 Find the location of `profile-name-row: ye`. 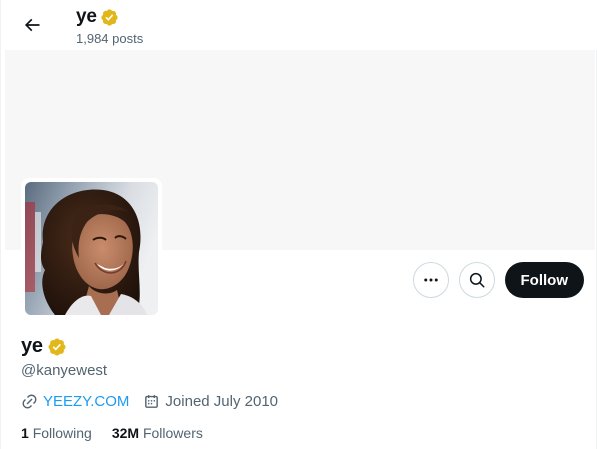

profile-name-row: ye is located at coordinates (44, 346).